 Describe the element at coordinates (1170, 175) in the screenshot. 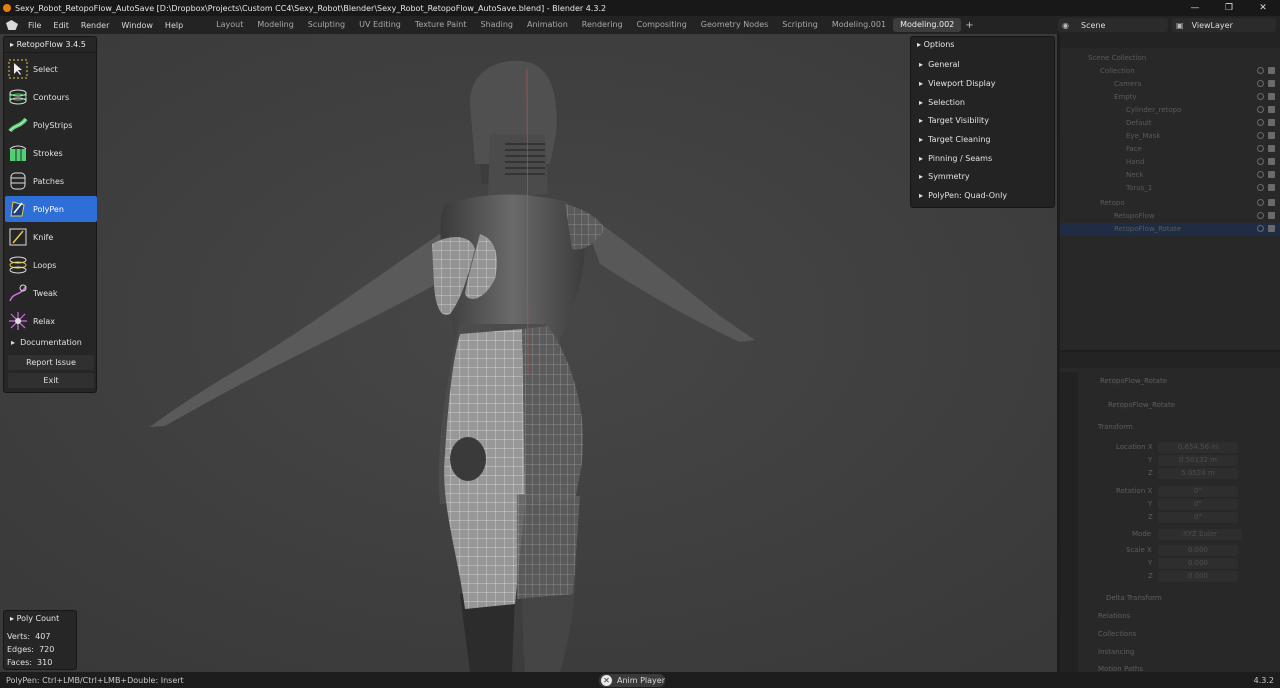

I see `outliner-row: Neck` at that location.